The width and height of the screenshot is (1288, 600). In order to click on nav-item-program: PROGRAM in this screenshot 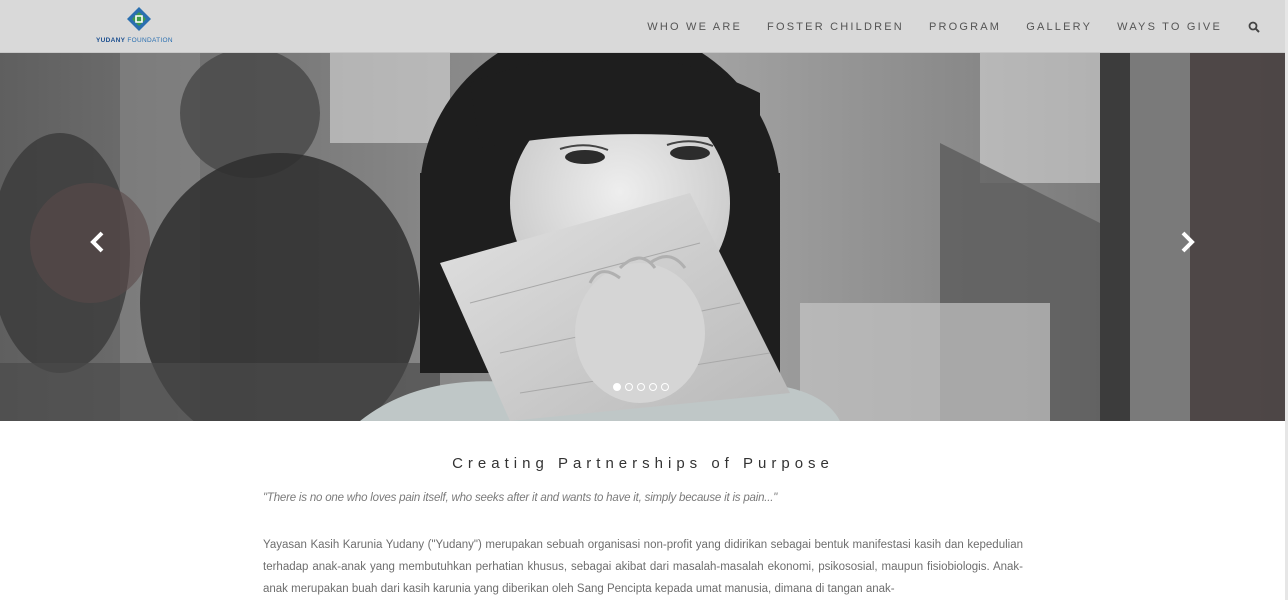, I will do `click(965, 27)`.